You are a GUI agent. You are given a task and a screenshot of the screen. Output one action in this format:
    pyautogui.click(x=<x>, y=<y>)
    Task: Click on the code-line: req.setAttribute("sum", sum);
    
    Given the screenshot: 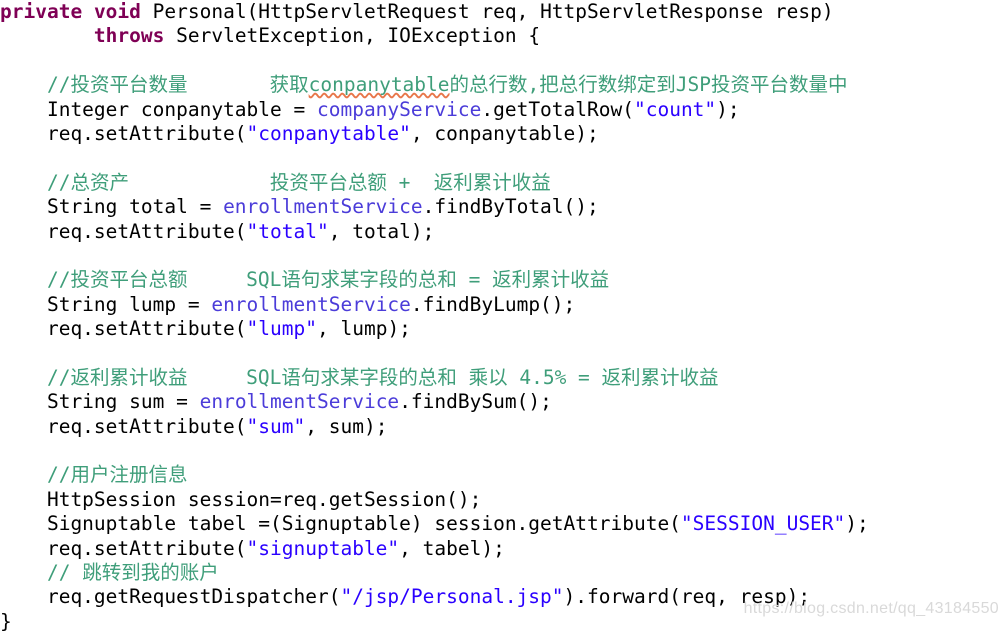 What is the action you would take?
    pyautogui.click(x=501, y=427)
    